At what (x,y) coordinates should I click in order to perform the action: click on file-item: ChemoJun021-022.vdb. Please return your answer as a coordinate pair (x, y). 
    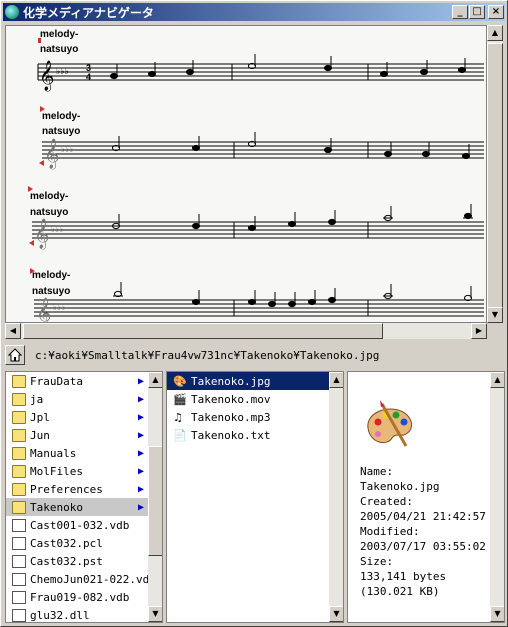
    Looking at the image, I should click on (81, 579).